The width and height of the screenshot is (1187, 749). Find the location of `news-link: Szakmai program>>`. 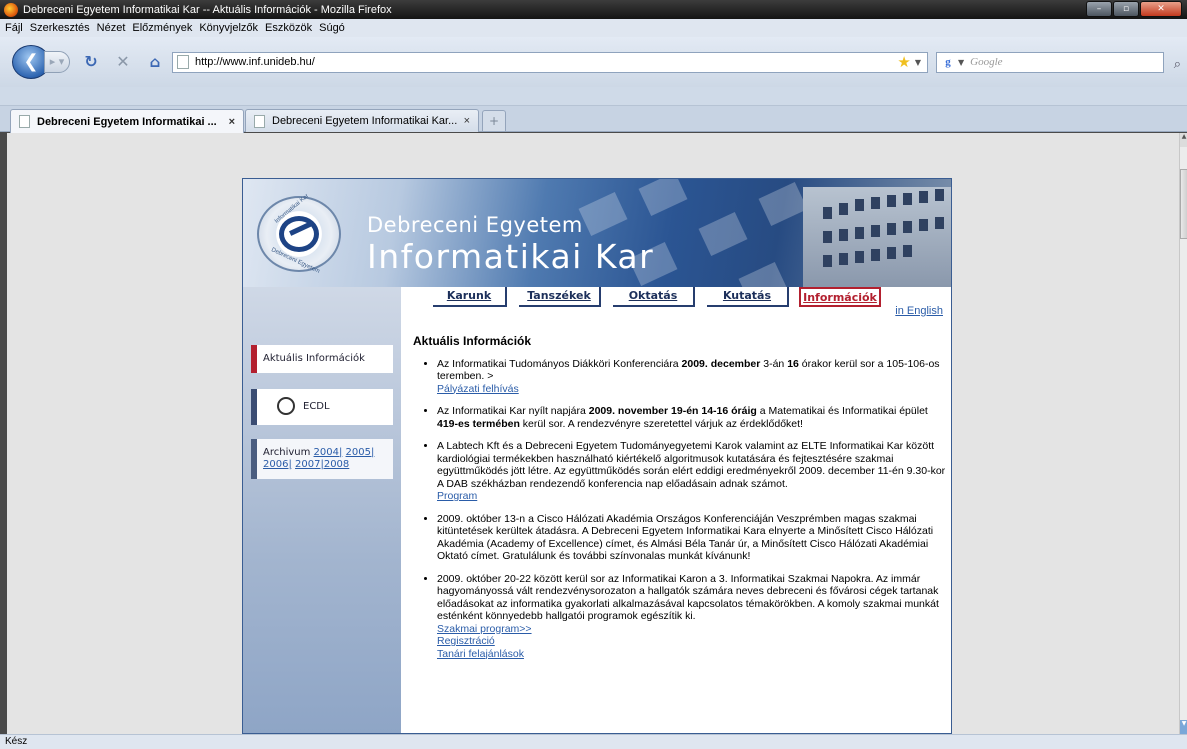

news-link: Szakmai program>> is located at coordinates (692, 629).